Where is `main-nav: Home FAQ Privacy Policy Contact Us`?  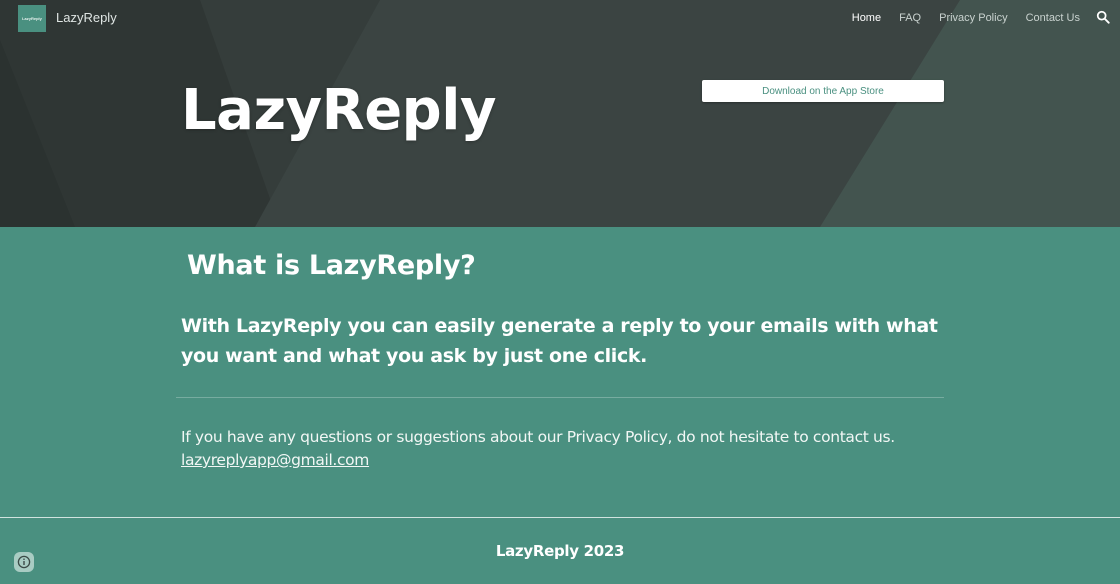 main-nav: Home FAQ Privacy Policy Contact Us is located at coordinates (986, 17).